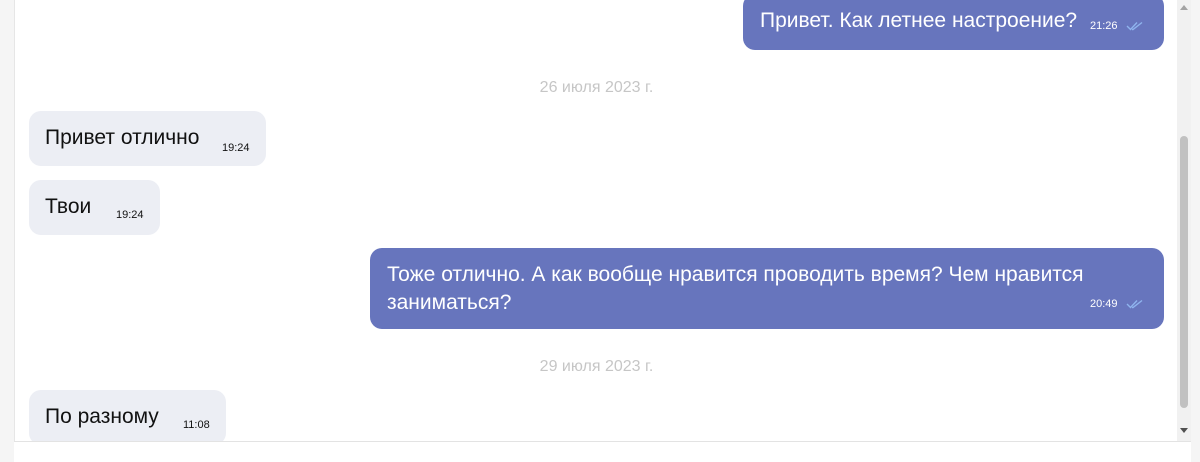 The width and height of the screenshot is (1200, 462). What do you see at coordinates (94, 207) in the screenshot?
I see `message-bubble-incoming: Твои 19:24` at bounding box center [94, 207].